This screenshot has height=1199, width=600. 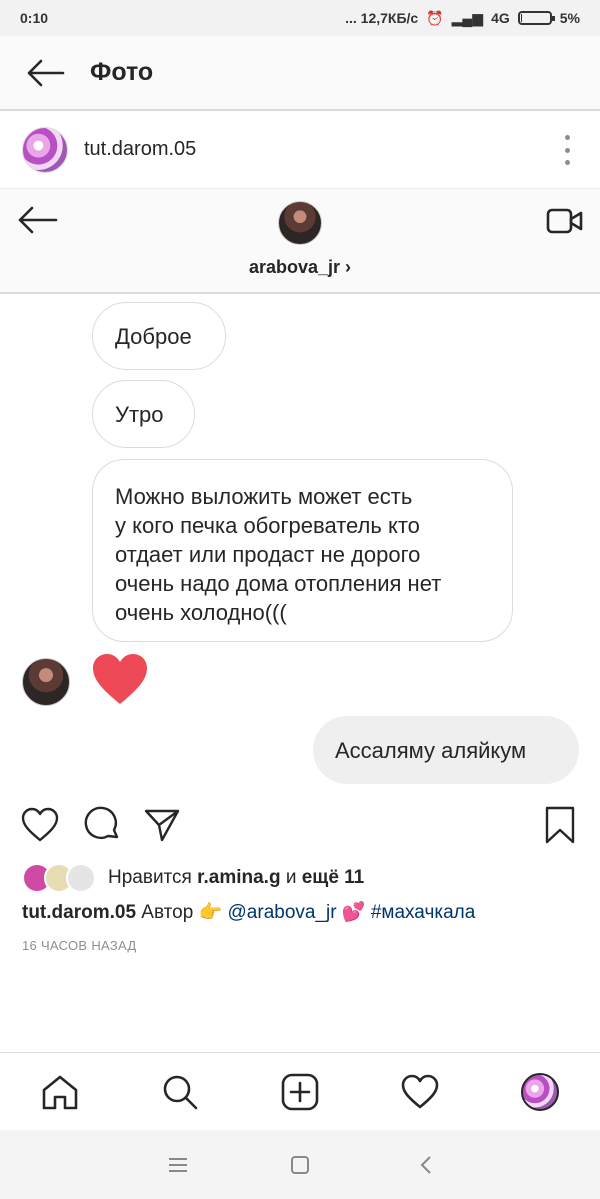 I want to click on bookmark-icon, so click(x=560, y=825).